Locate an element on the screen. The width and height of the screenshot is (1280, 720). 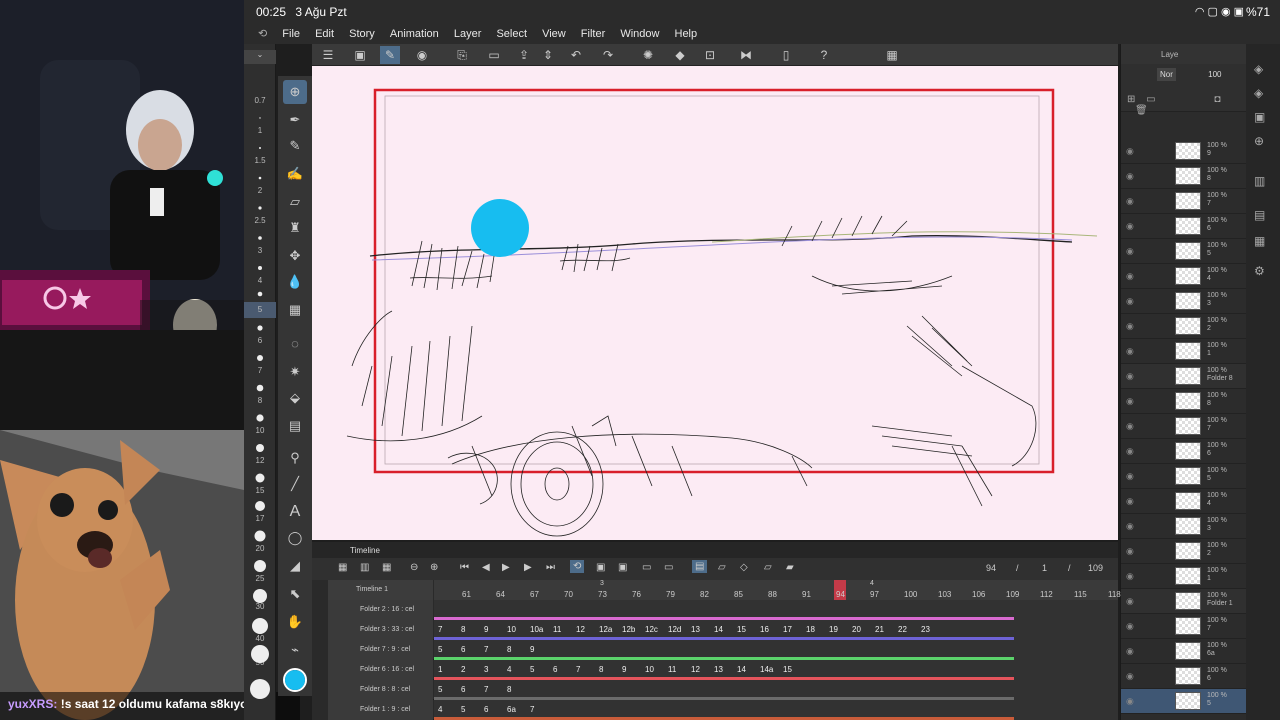
color-panel-icon: ▥ is located at coordinates (1259, 181).